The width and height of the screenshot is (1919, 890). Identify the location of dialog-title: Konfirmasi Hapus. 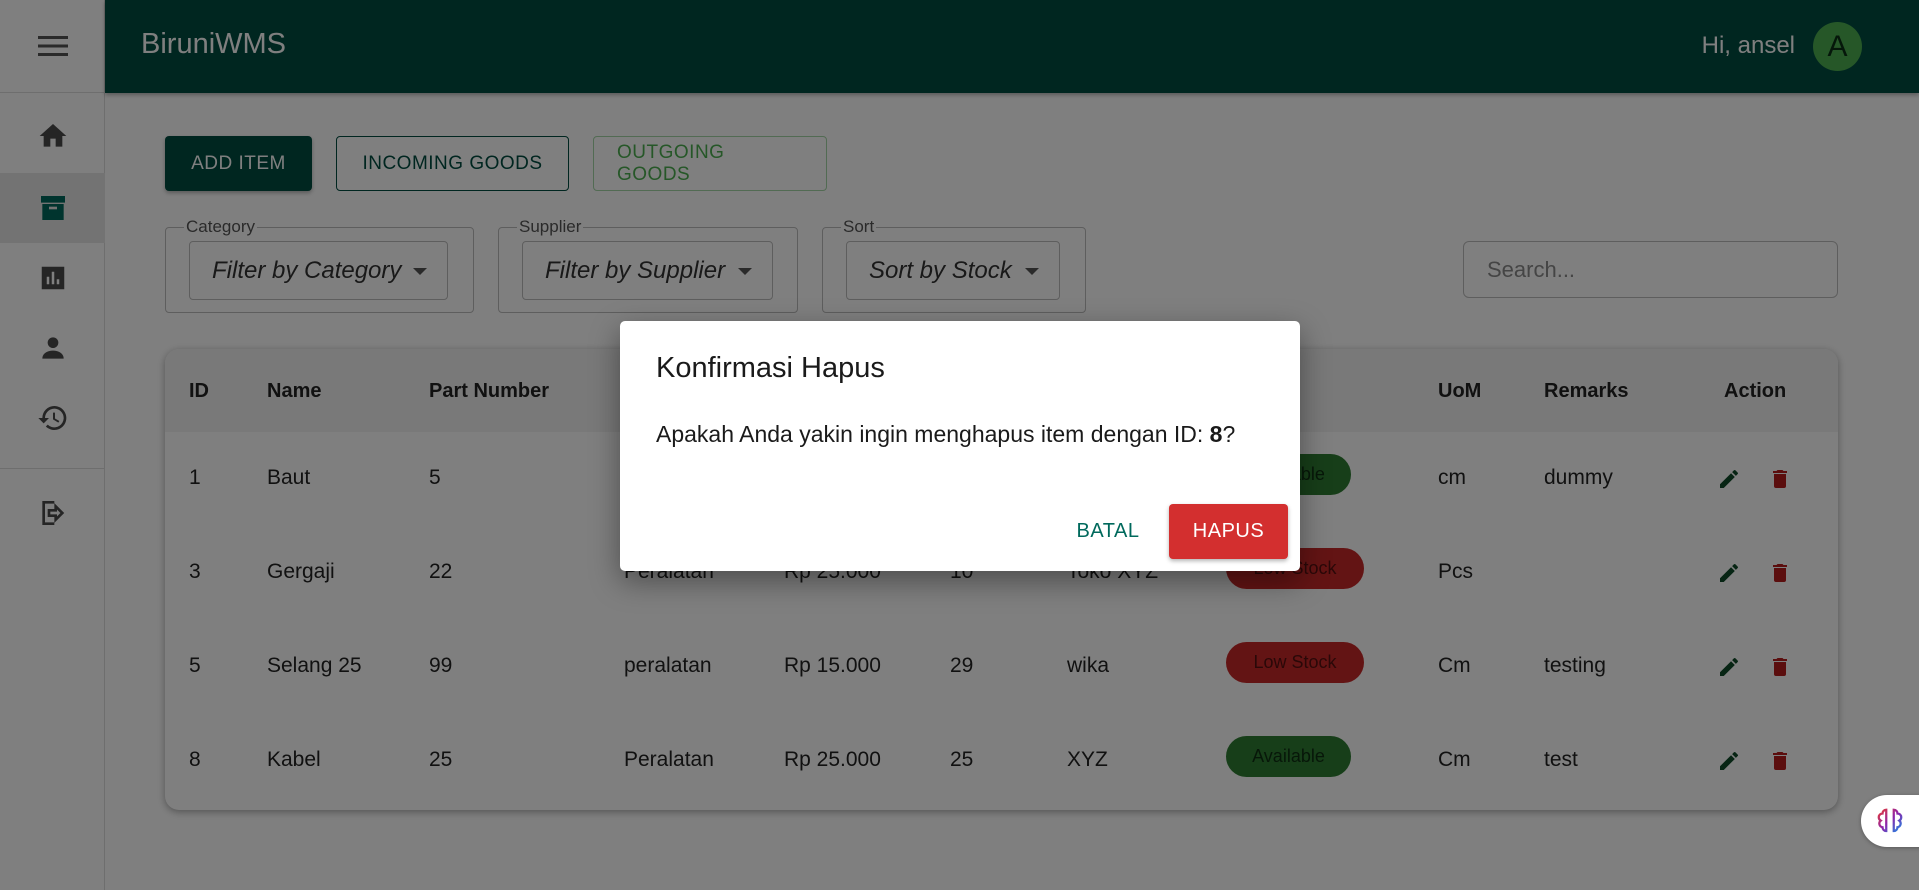
(770, 368).